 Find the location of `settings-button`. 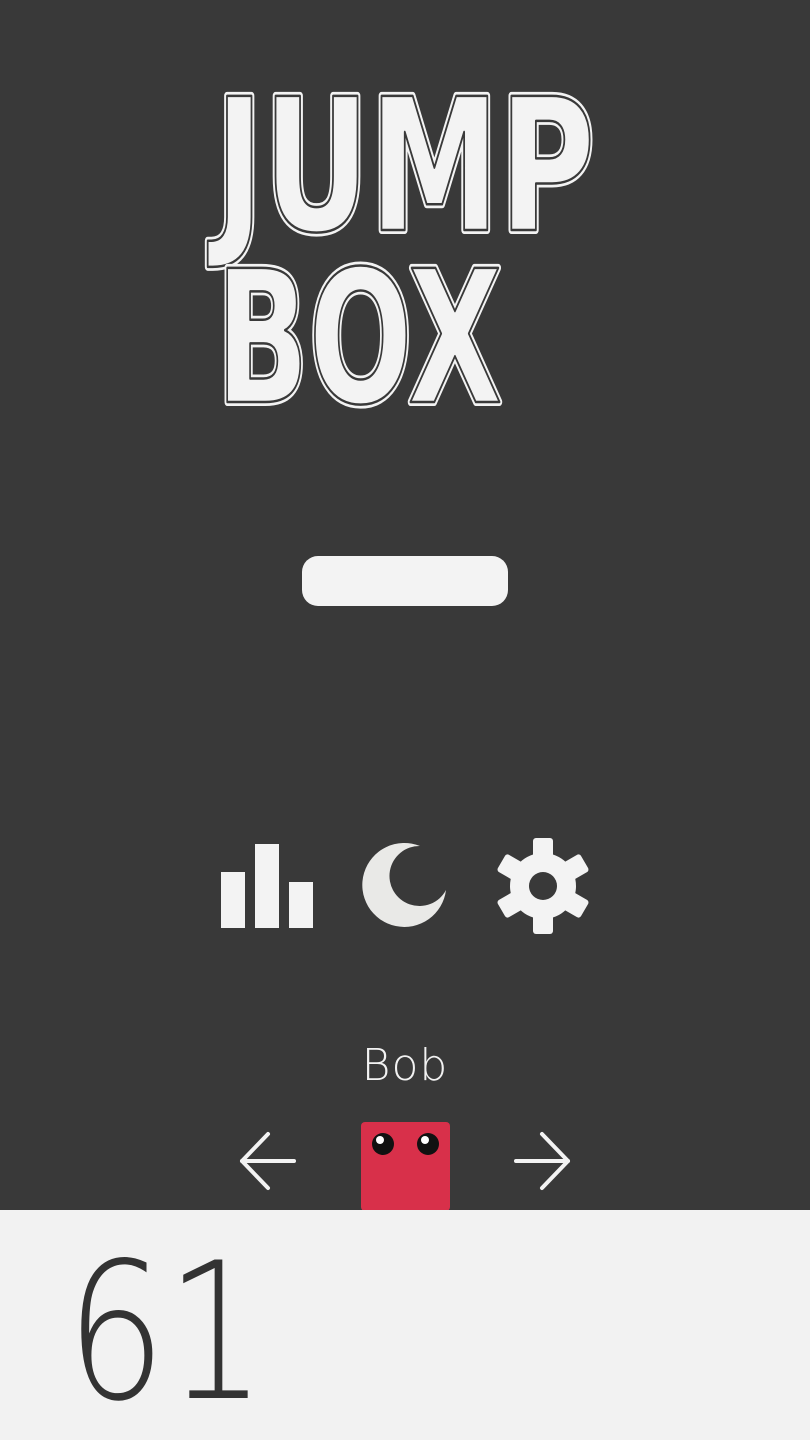

settings-button is located at coordinates (543, 886).